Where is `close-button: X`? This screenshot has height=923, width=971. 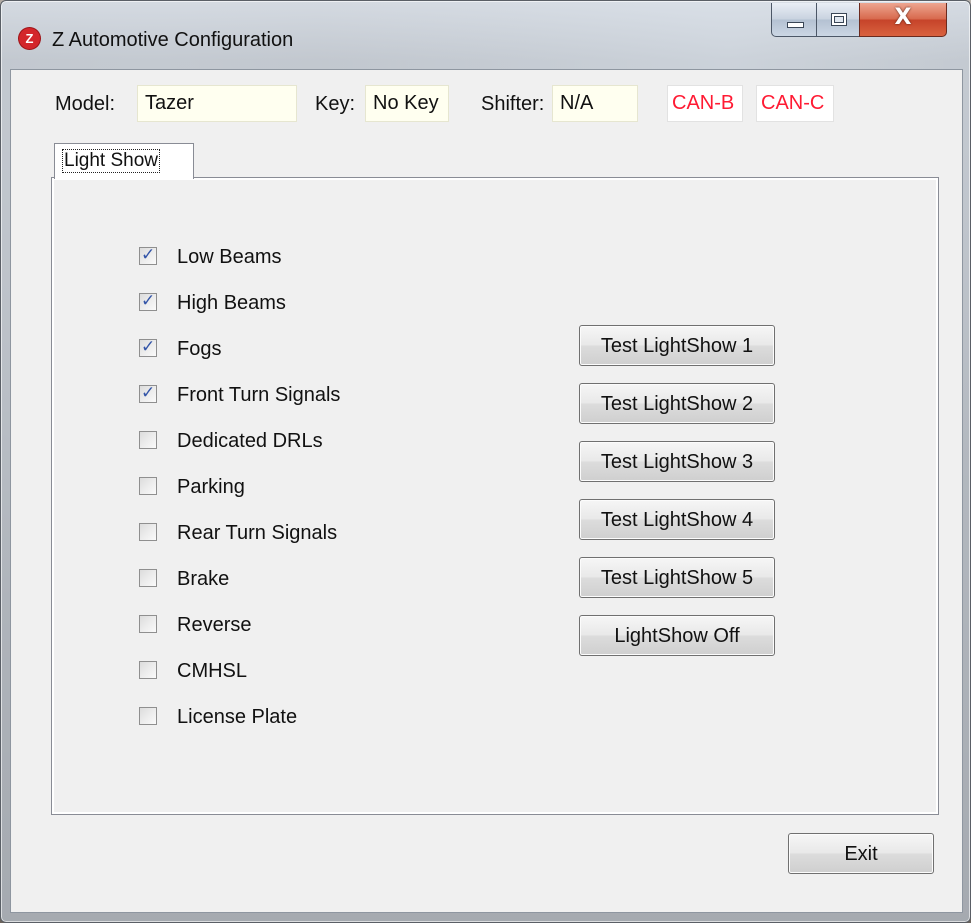 close-button: X is located at coordinates (903, 20).